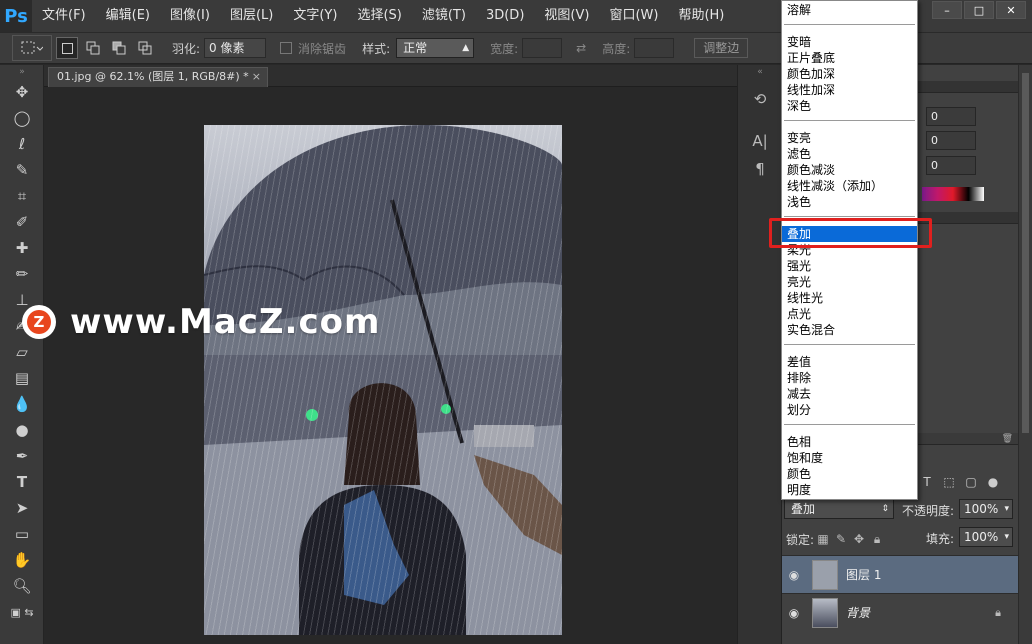 The height and width of the screenshot is (644, 1032). Describe the element at coordinates (877, 539) in the screenshot. I see `lock-all-icon: 🔒︎` at that location.